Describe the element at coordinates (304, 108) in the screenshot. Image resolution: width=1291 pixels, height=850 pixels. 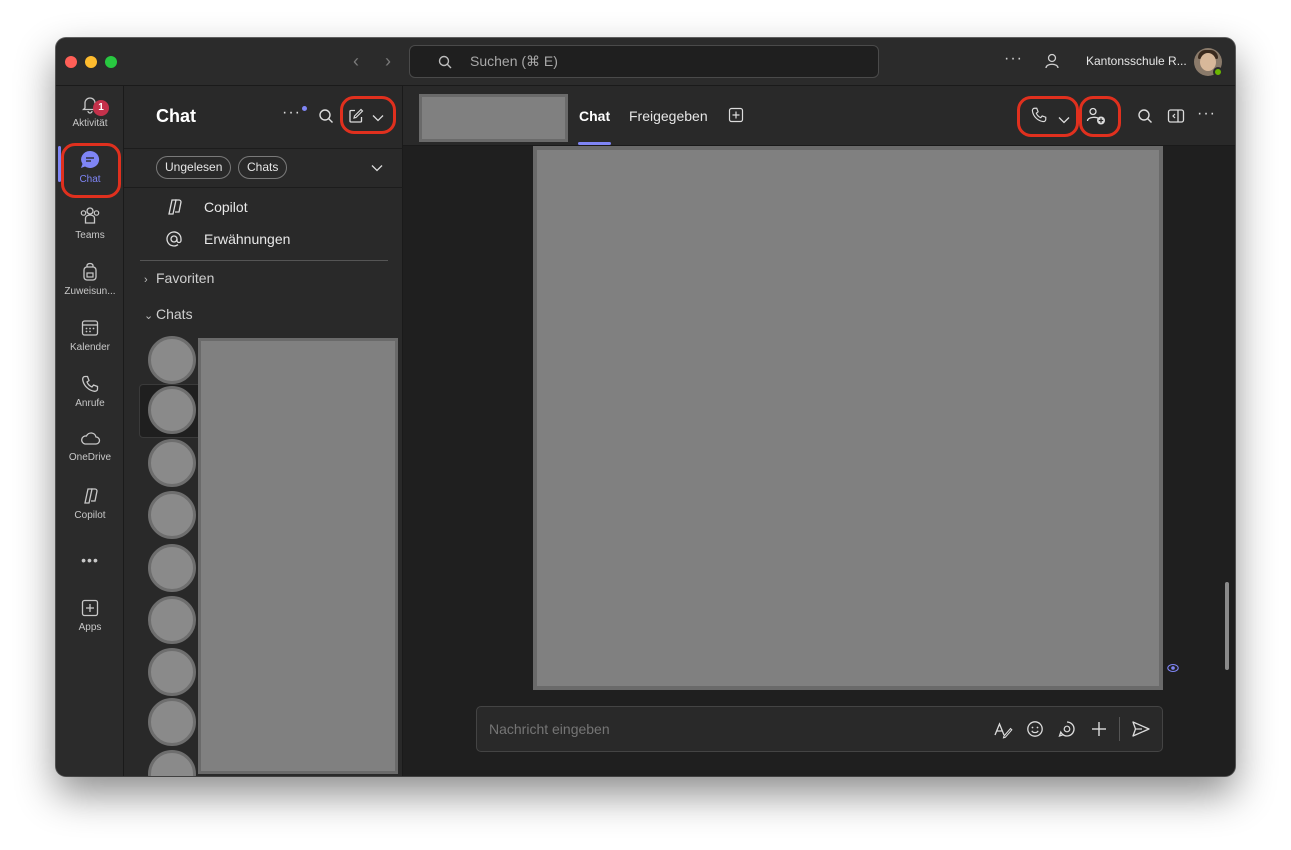
I see `new-indicator-dot` at that location.